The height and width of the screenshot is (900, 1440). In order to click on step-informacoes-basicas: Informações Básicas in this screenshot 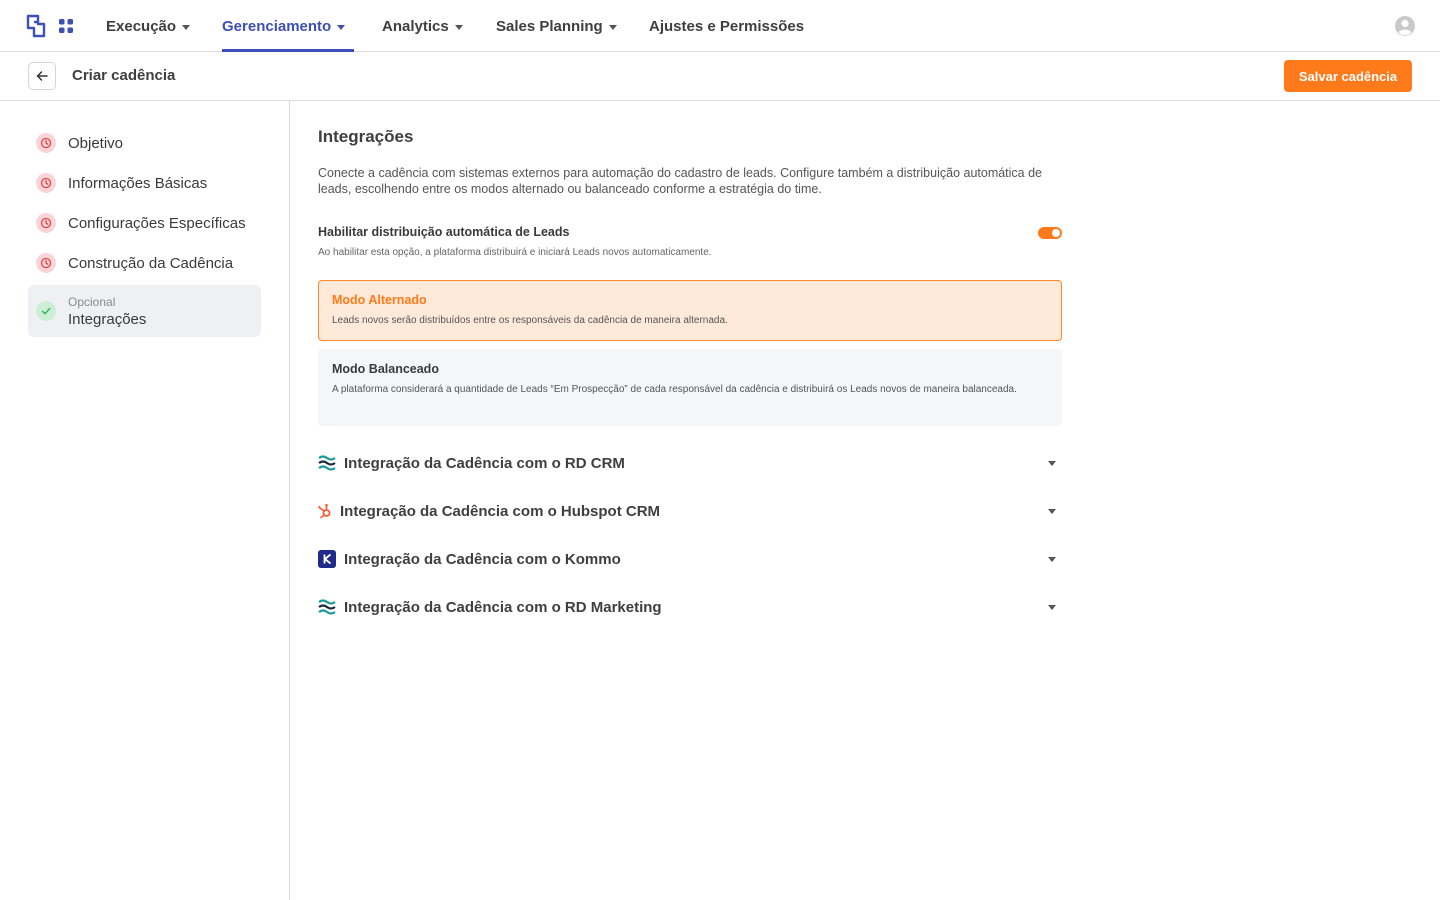, I will do `click(144, 183)`.